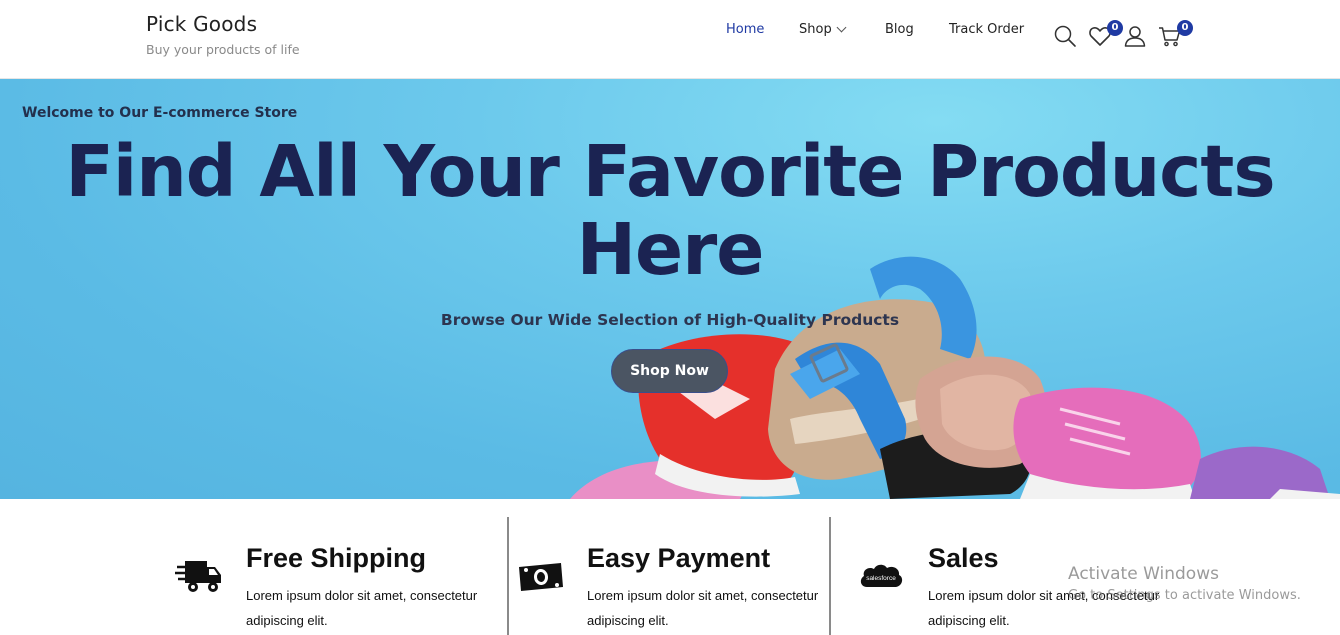  I want to click on cart-count-badge: 0, so click(1185, 28).